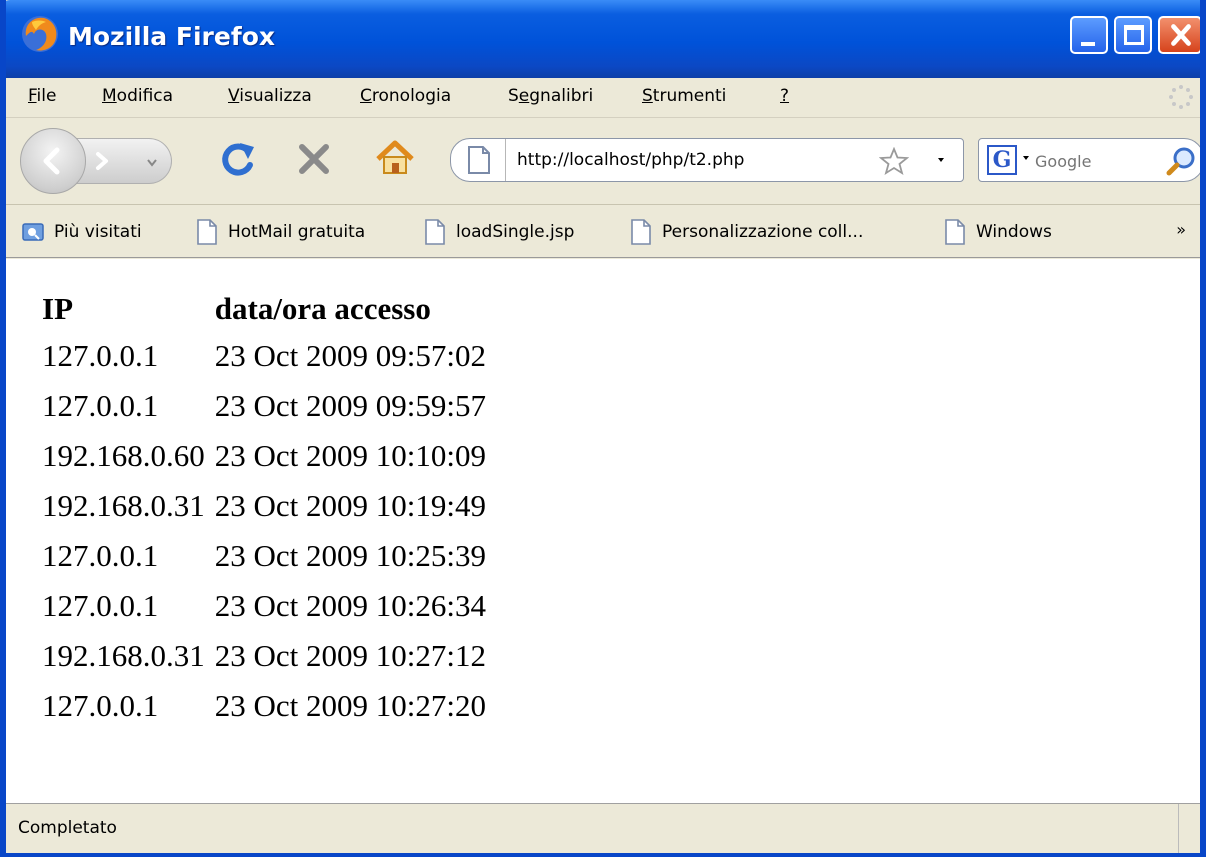 This screenshot has height=857, width=1206. What do you see at coordinates (395, 158) in the screenshot?
I see `home-icon` at bounding box center [395, 158].